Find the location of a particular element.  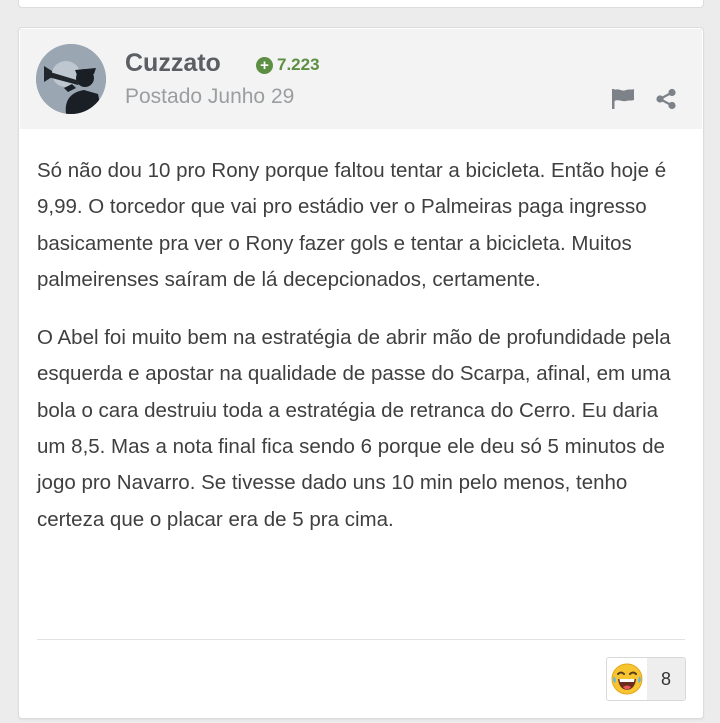

author-name: Cuzzato is located at coordinates (173, 63).